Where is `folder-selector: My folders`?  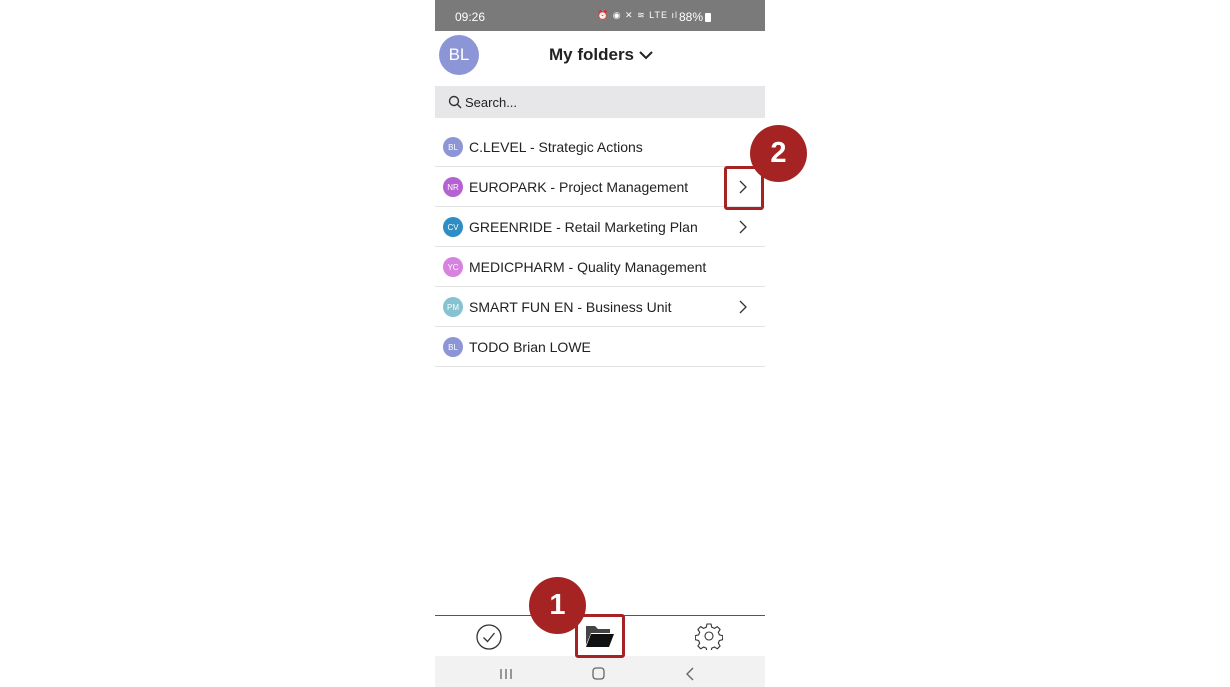 folder-selector: My folders is located at coordinates (601, 55).